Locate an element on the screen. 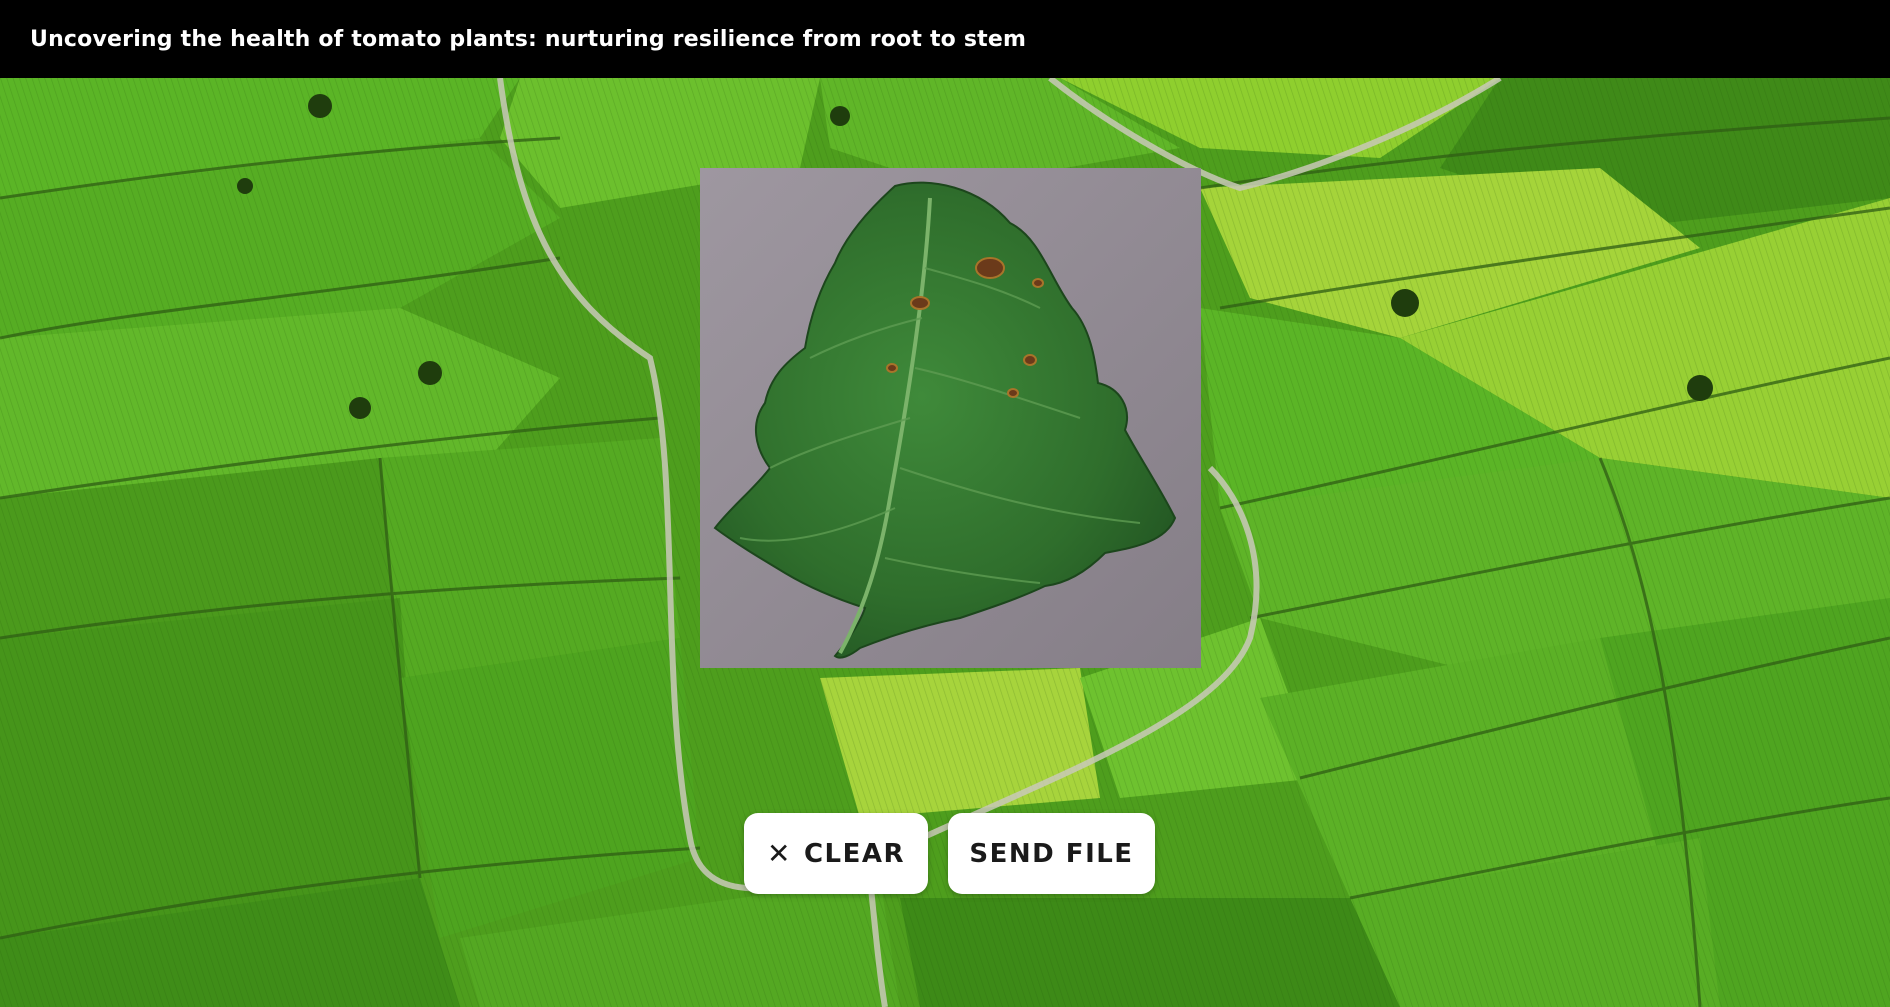 The height and width of the screenshot is (1007, 1890). send-file-button-label: SEND FILE is located at coordinates (1051, 853).